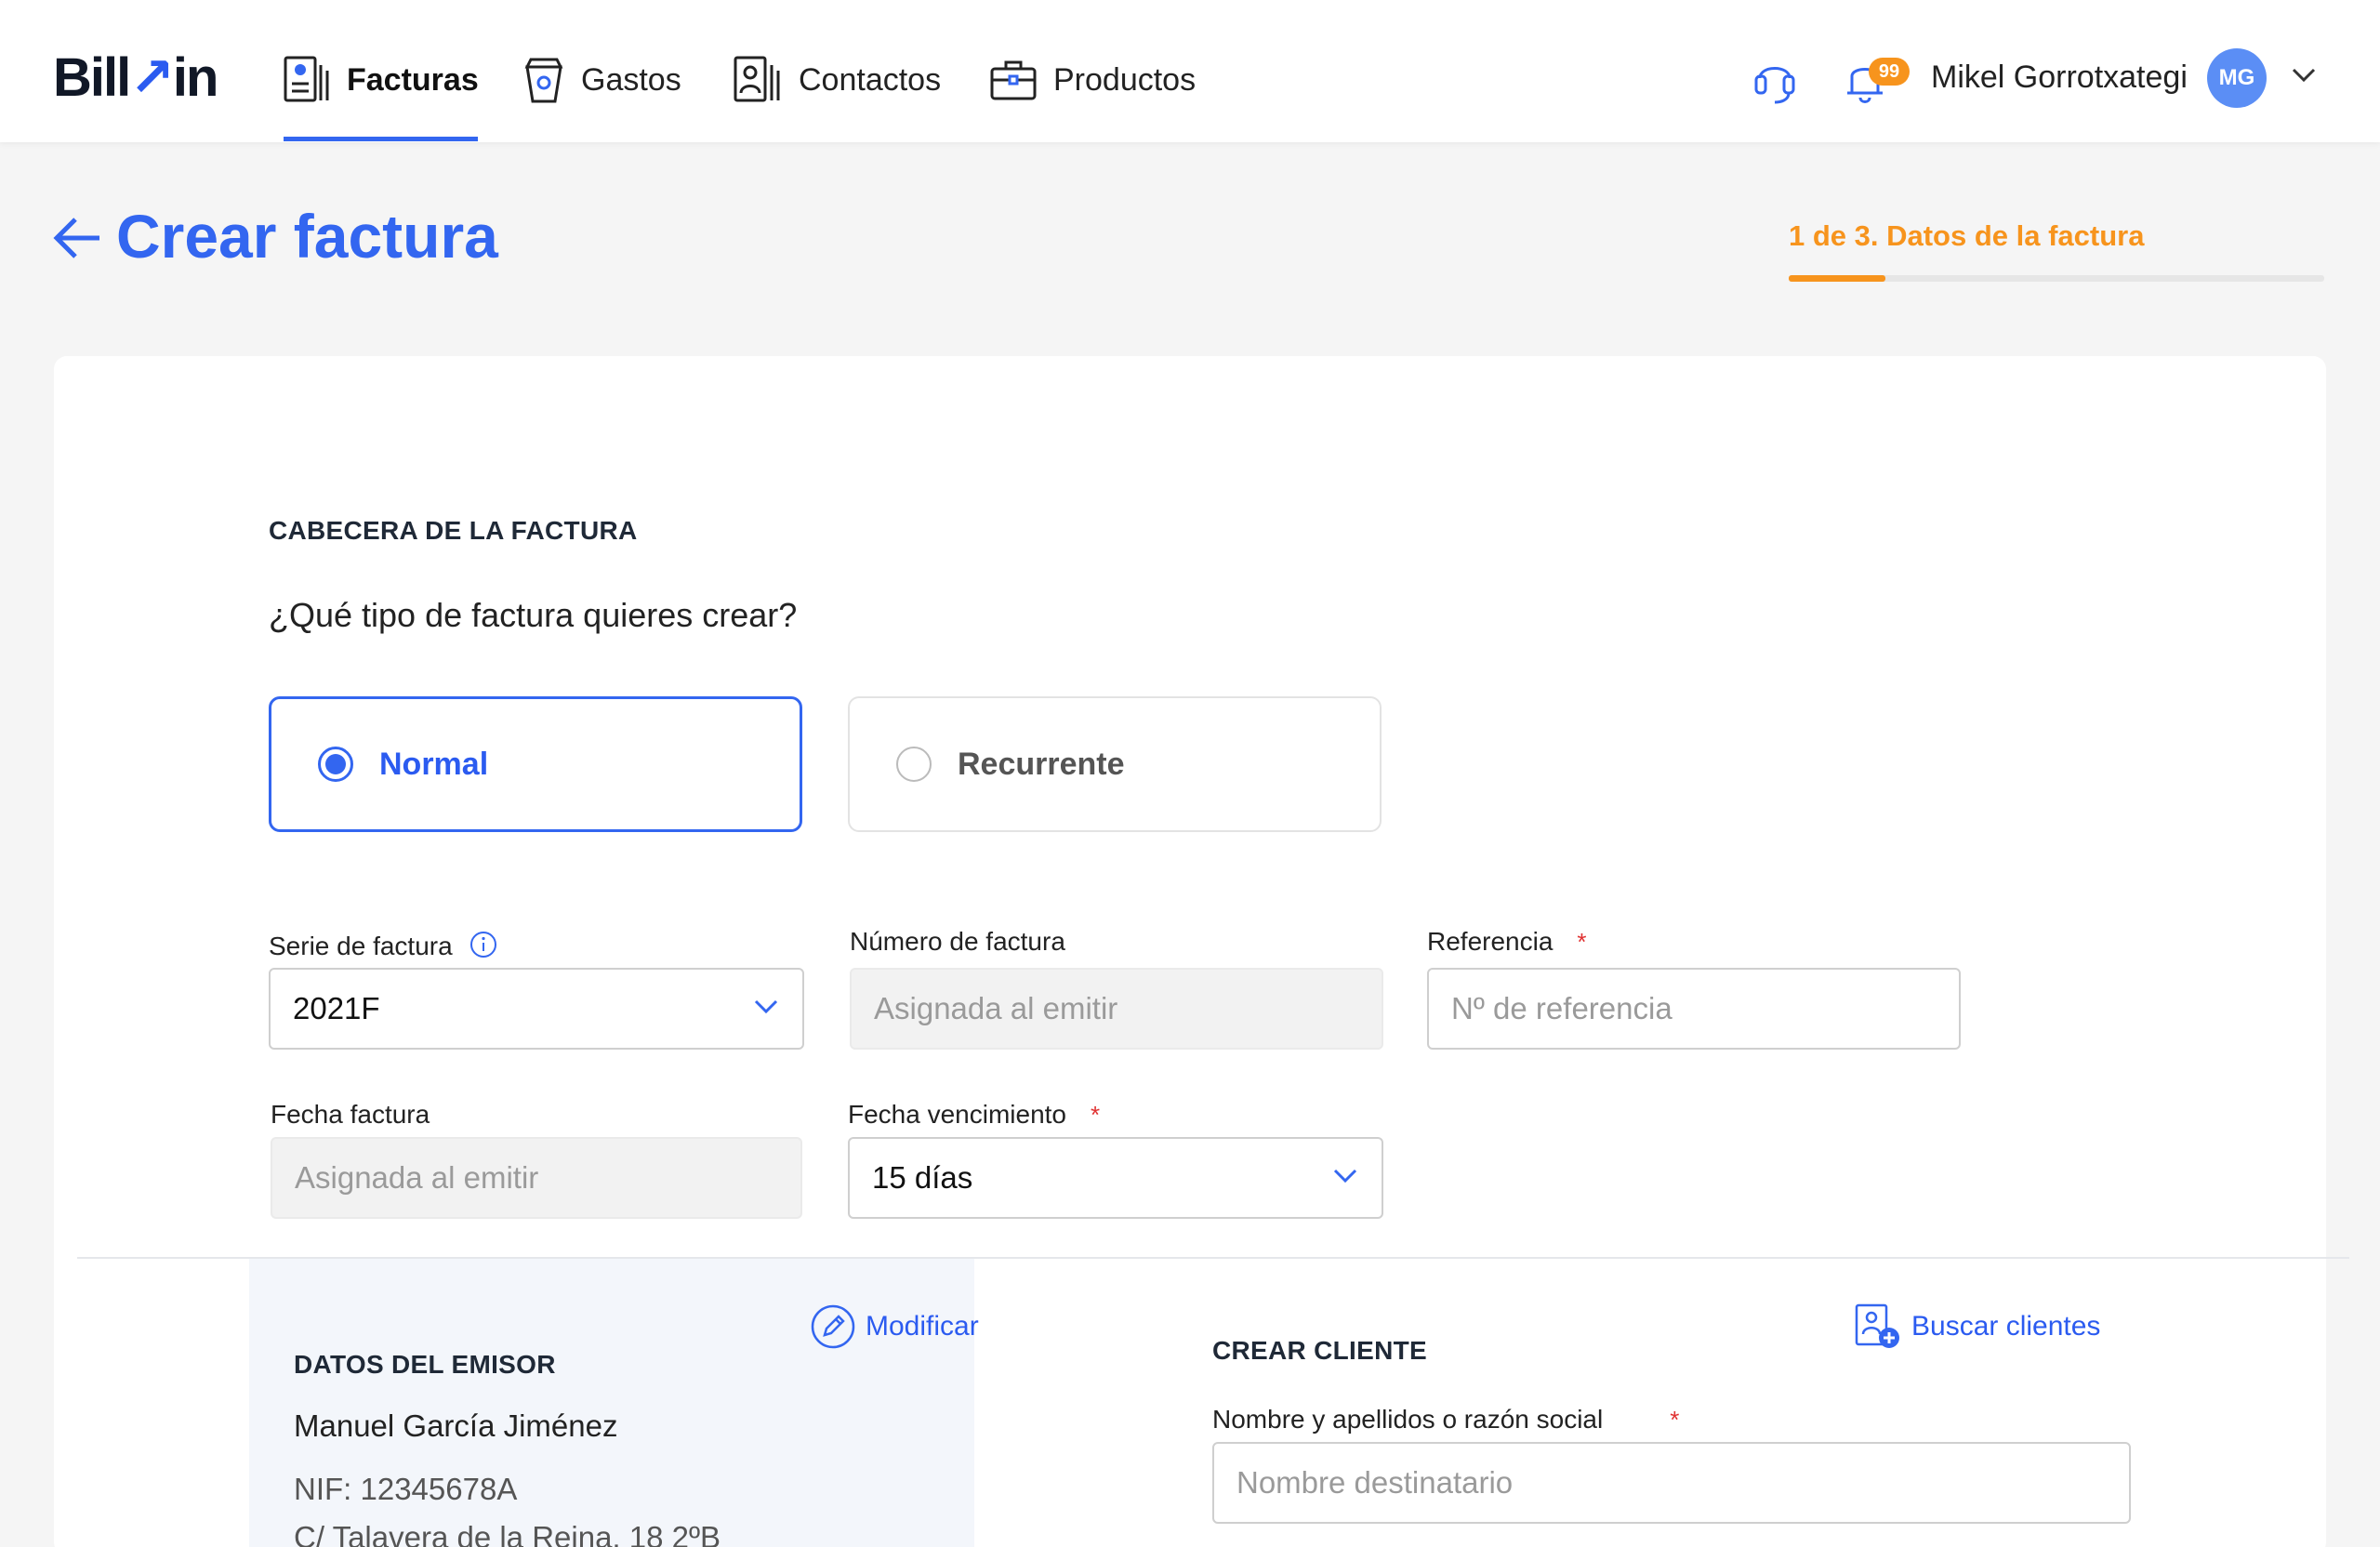  I want to click on section-title-cabecera: CABECERA DE LA FACTURA, so click(453, 530).